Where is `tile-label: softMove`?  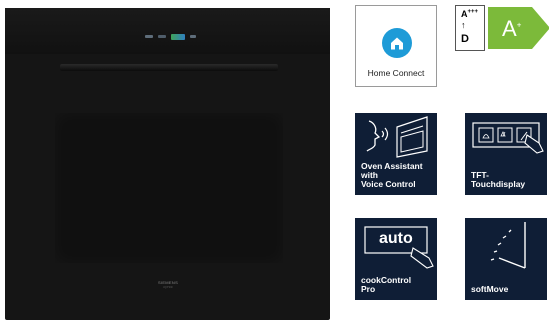
tile-label: softMove is located at coordinates (490, 289).